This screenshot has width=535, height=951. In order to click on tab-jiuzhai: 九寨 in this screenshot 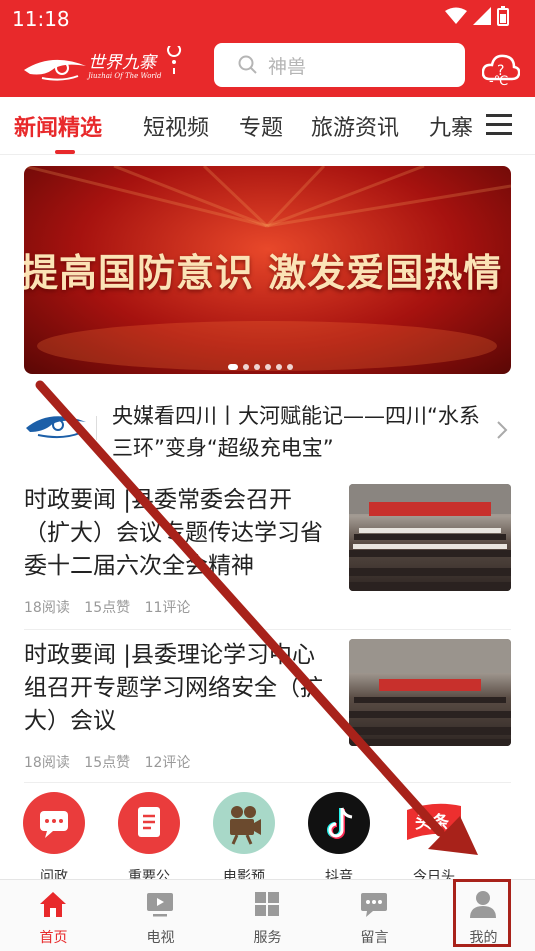, I will do `click(454, 126)`.